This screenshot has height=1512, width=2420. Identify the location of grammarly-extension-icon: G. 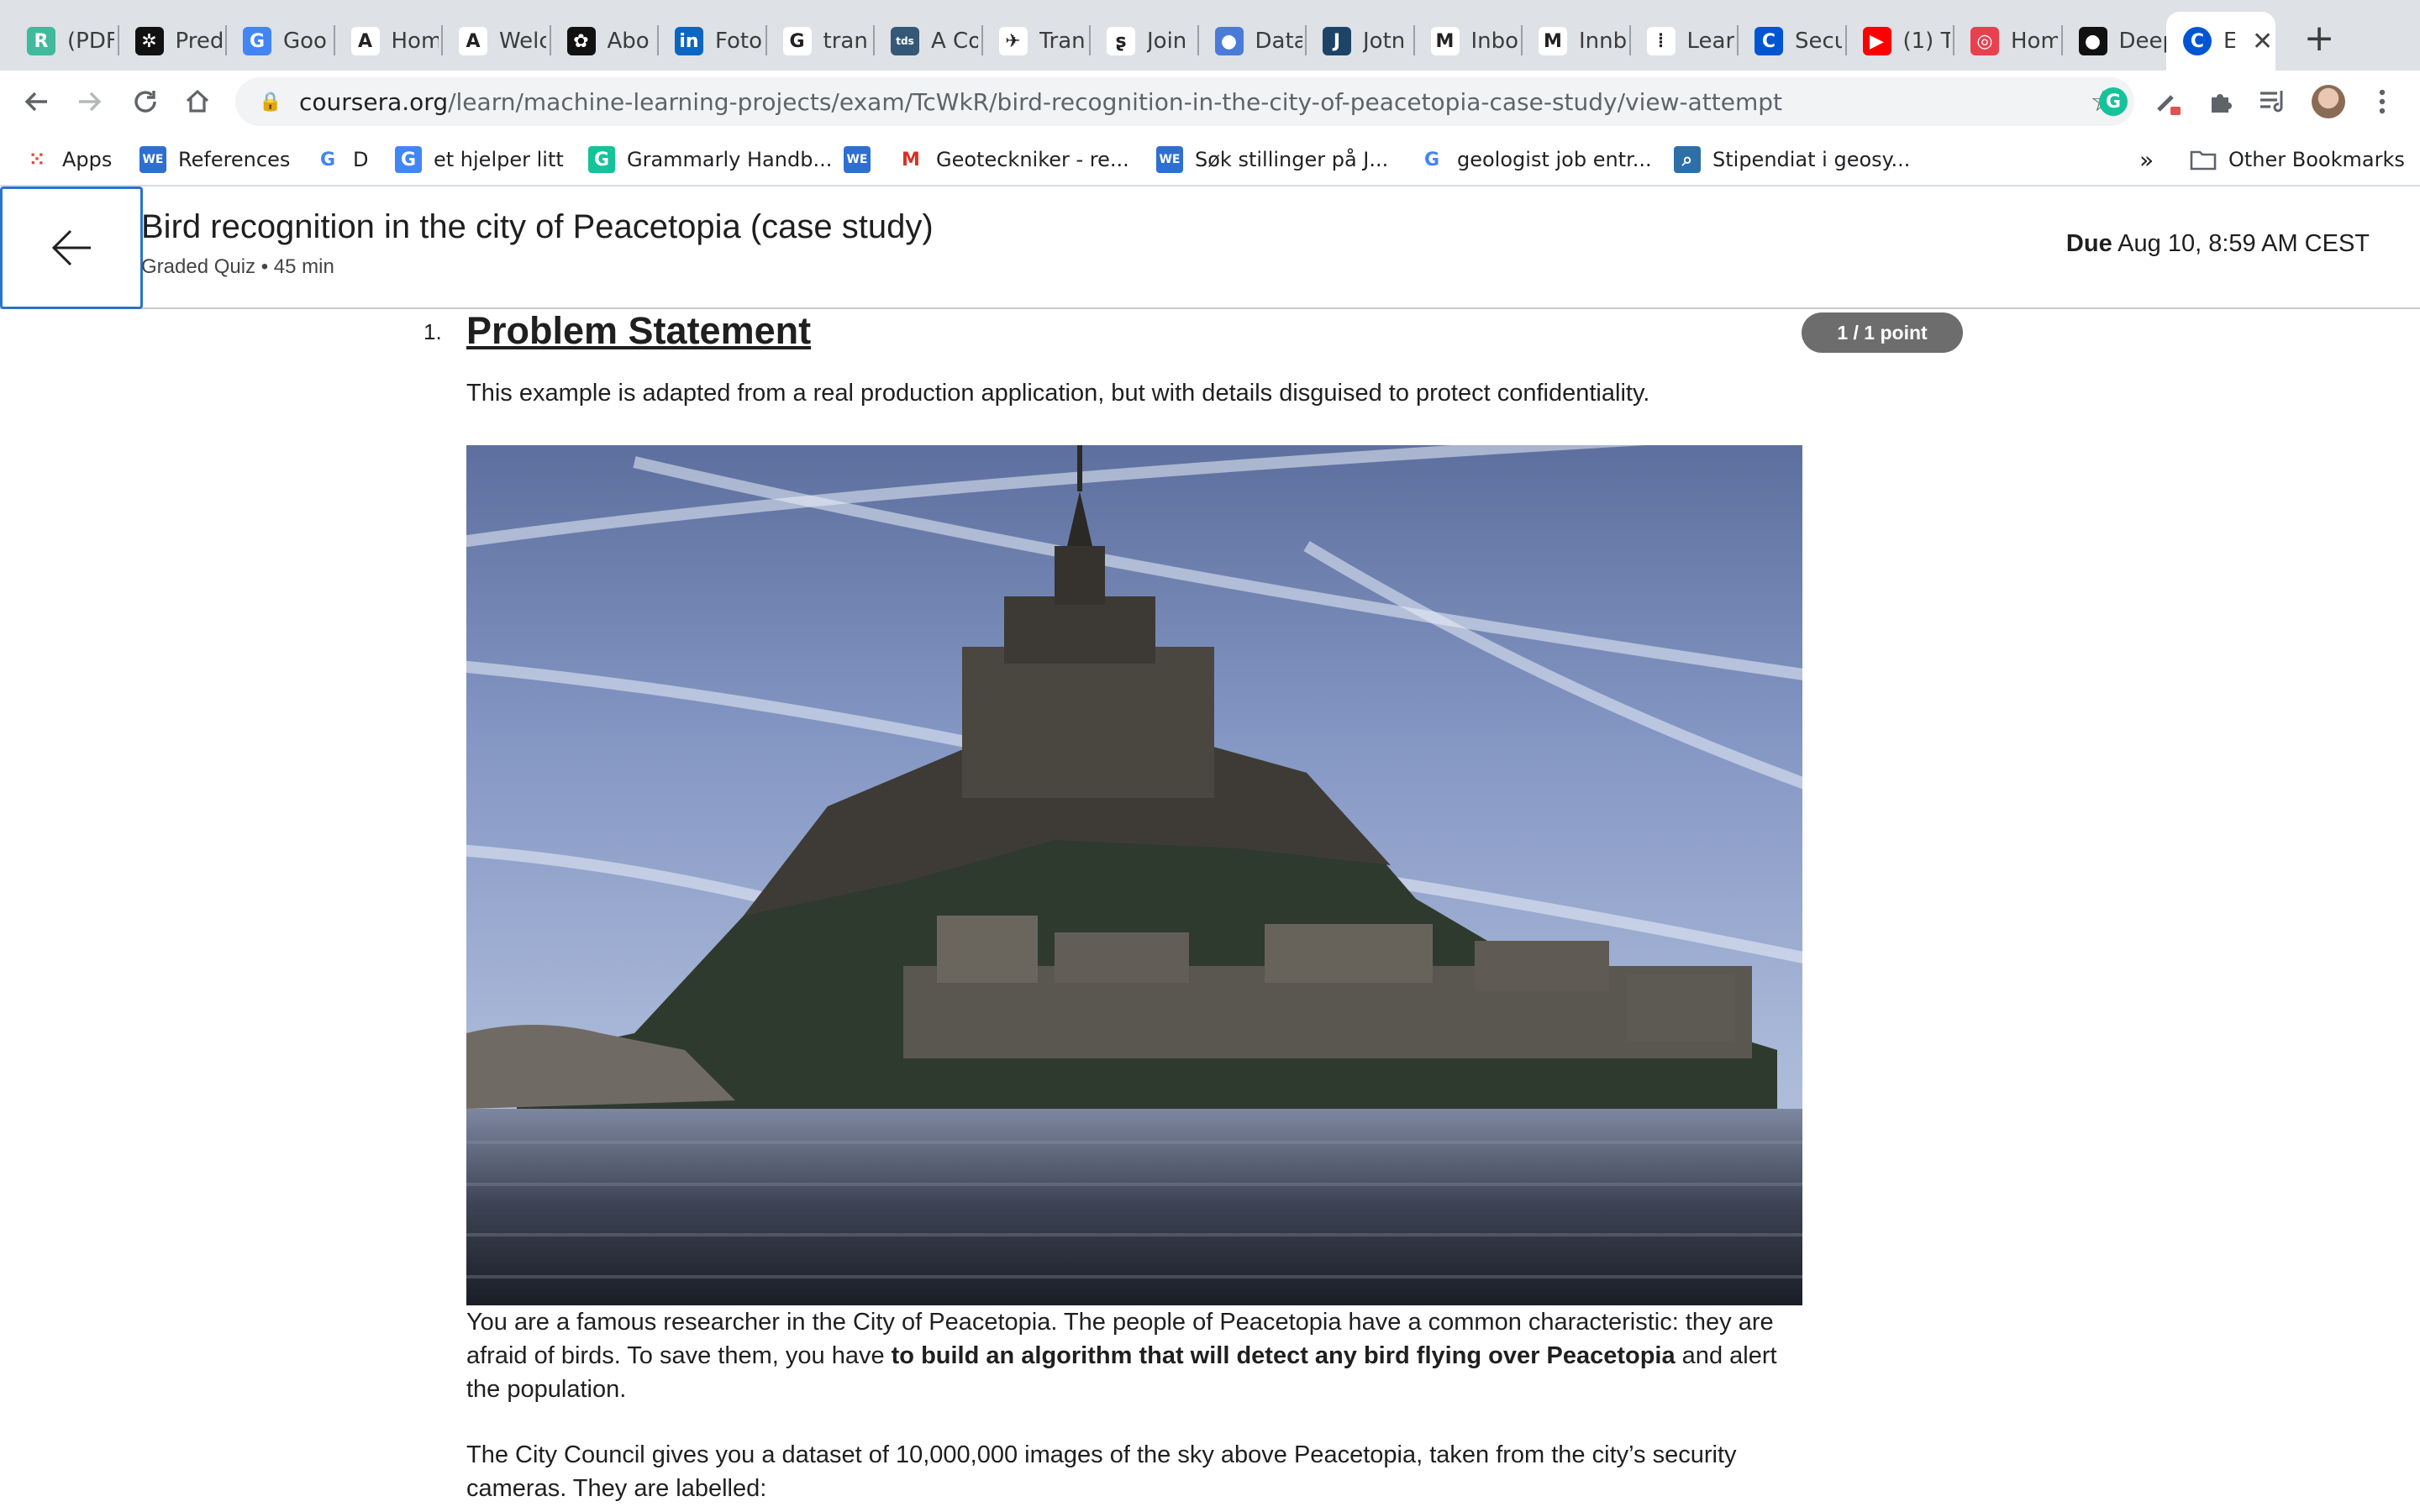
(2113, 102).